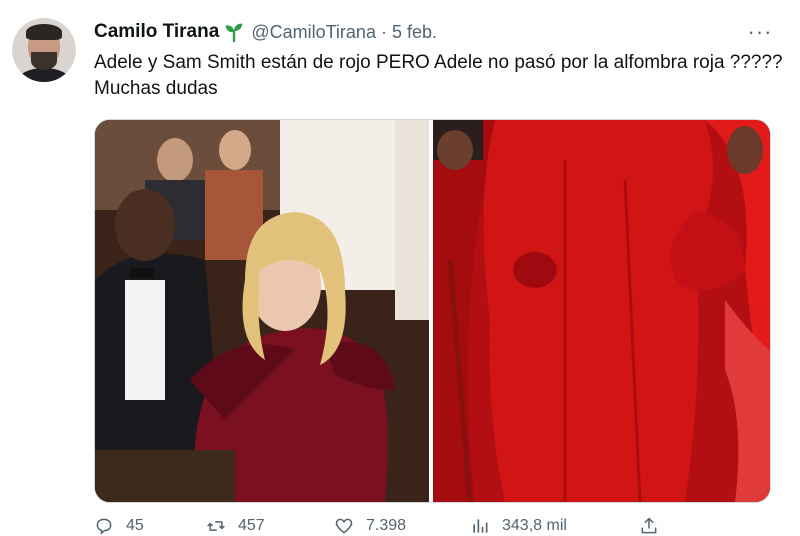 Image resolution: width=800 pixels, height=536 pixels. What do you see at coordinates (414, 32) in the screenshot?
I see `tweet-date: 5 feb.` at bounding box center [414, 32].